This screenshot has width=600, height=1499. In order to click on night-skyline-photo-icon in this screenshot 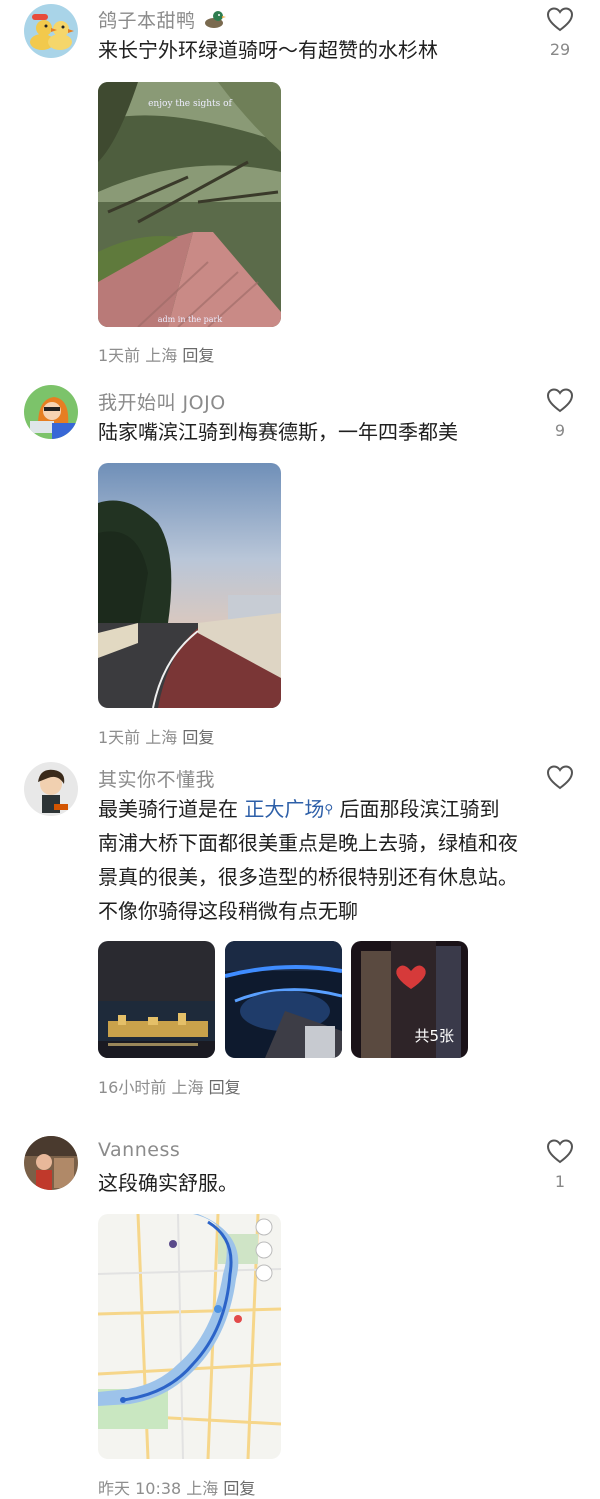, I will do `click(156, 999)`.